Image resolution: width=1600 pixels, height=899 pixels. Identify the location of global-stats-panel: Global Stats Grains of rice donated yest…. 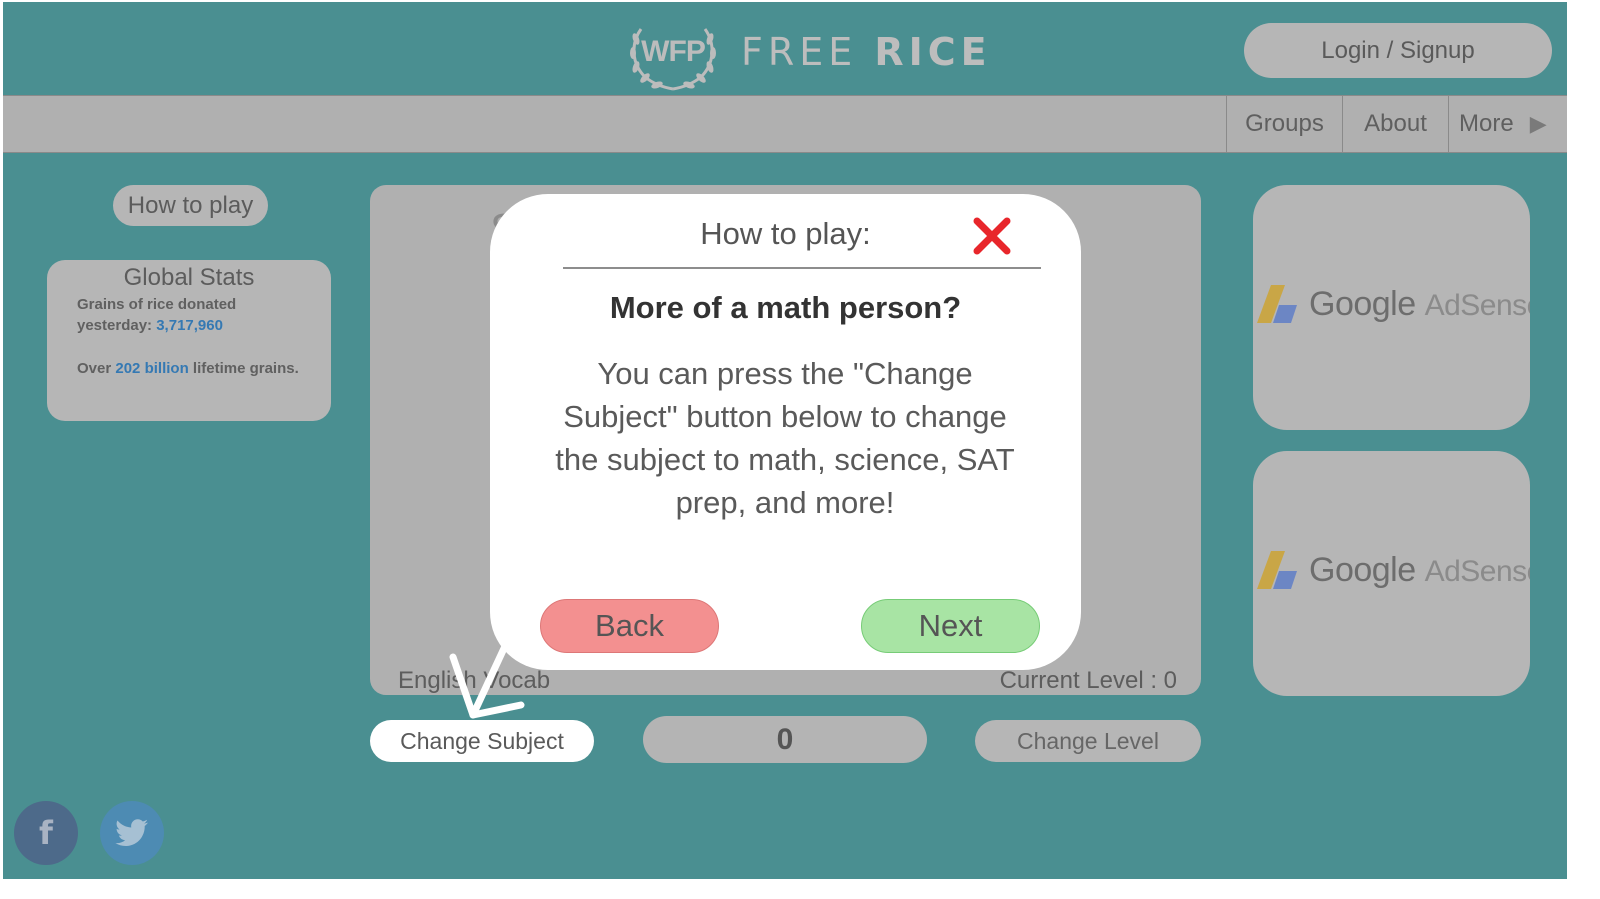
(189, 340).